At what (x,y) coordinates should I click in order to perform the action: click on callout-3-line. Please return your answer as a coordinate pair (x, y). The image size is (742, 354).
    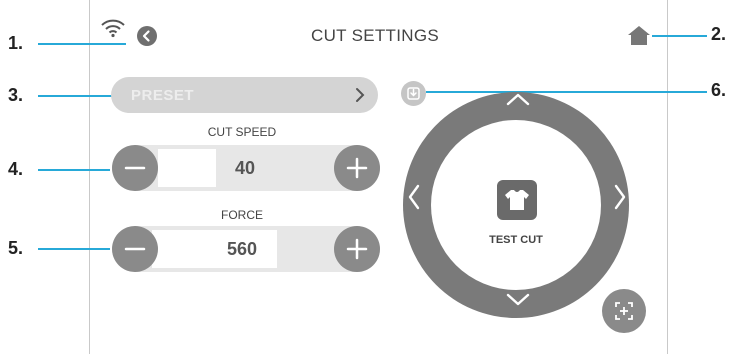
    Looking at the image, I should click on (75, 96).